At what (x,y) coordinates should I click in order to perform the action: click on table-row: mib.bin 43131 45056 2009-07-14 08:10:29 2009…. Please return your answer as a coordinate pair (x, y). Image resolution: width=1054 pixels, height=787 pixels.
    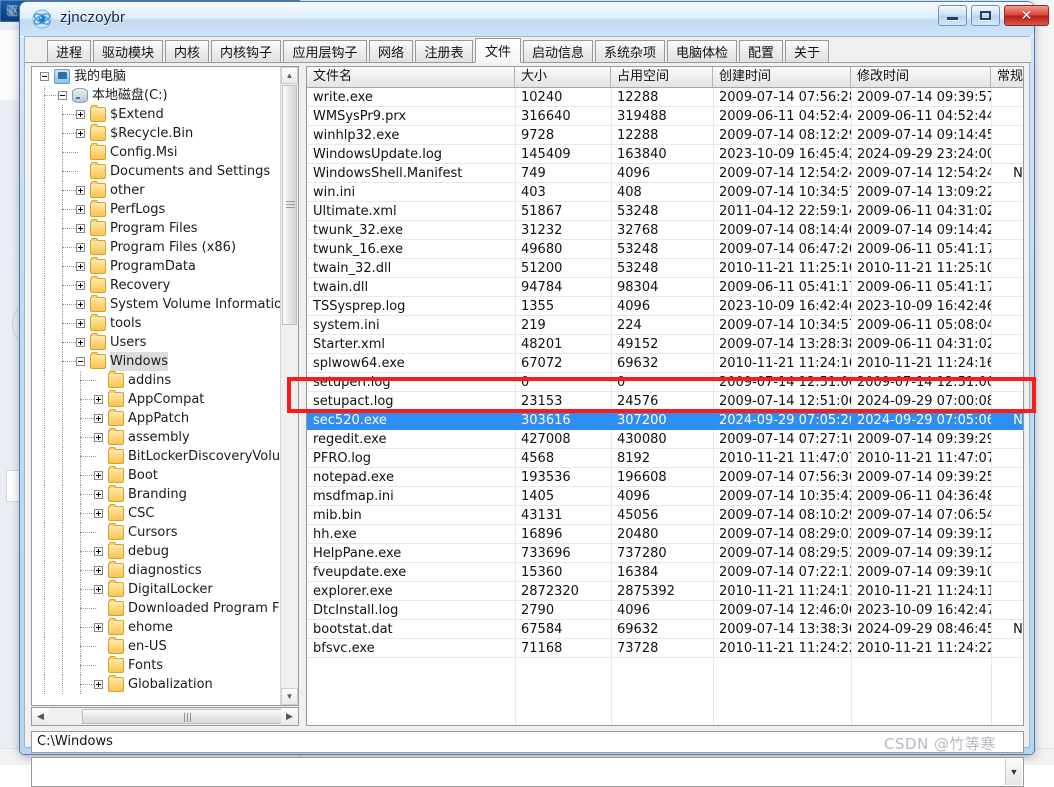
    Looking at the image, I should click on (665, 515).